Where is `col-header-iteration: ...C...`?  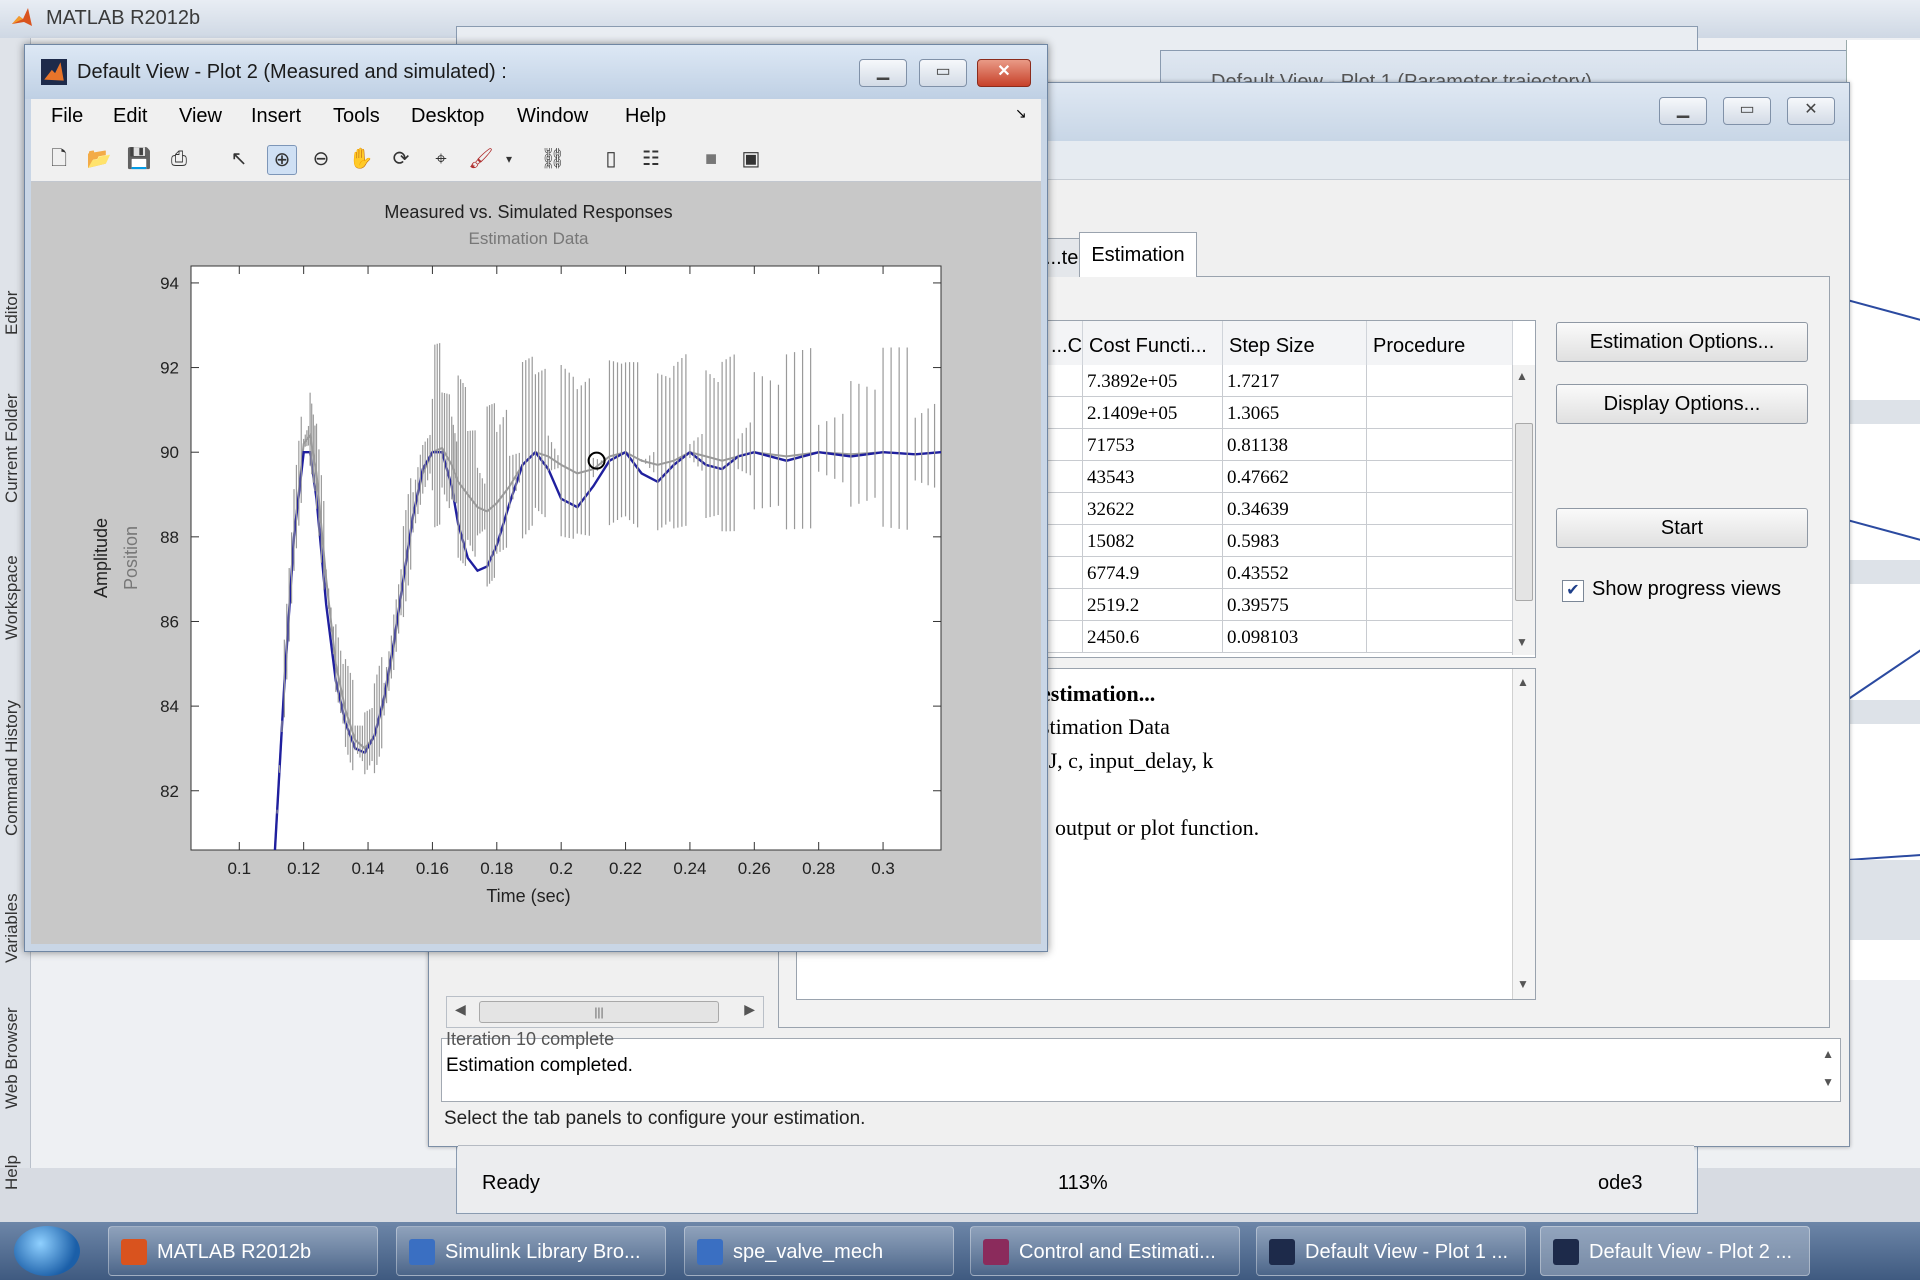 col-header-iteration: ...C... is located at coordinates (1064, 343).